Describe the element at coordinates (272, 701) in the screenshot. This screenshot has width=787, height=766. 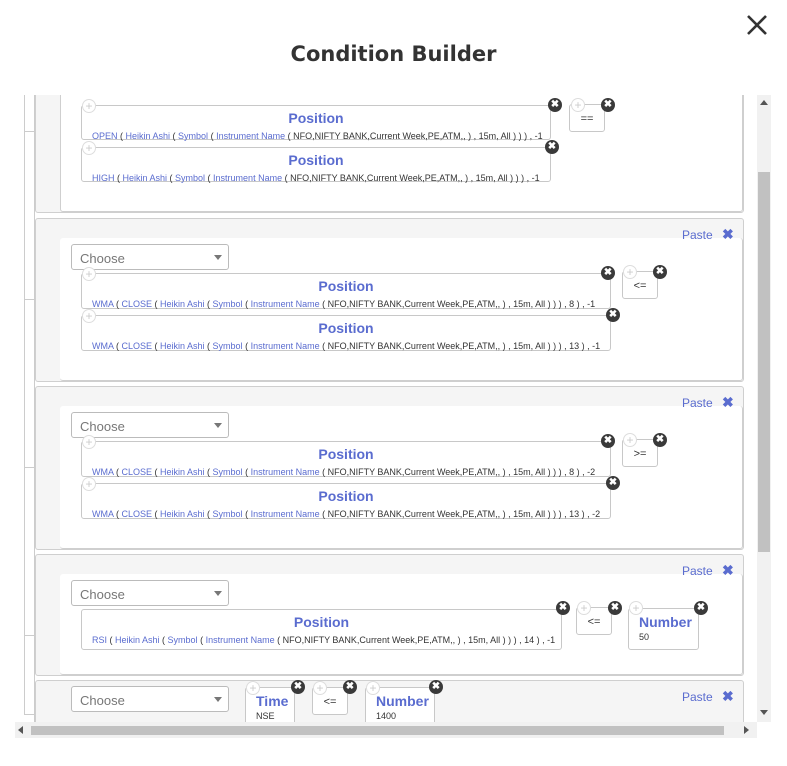
I see `time-label: Time` at that location.